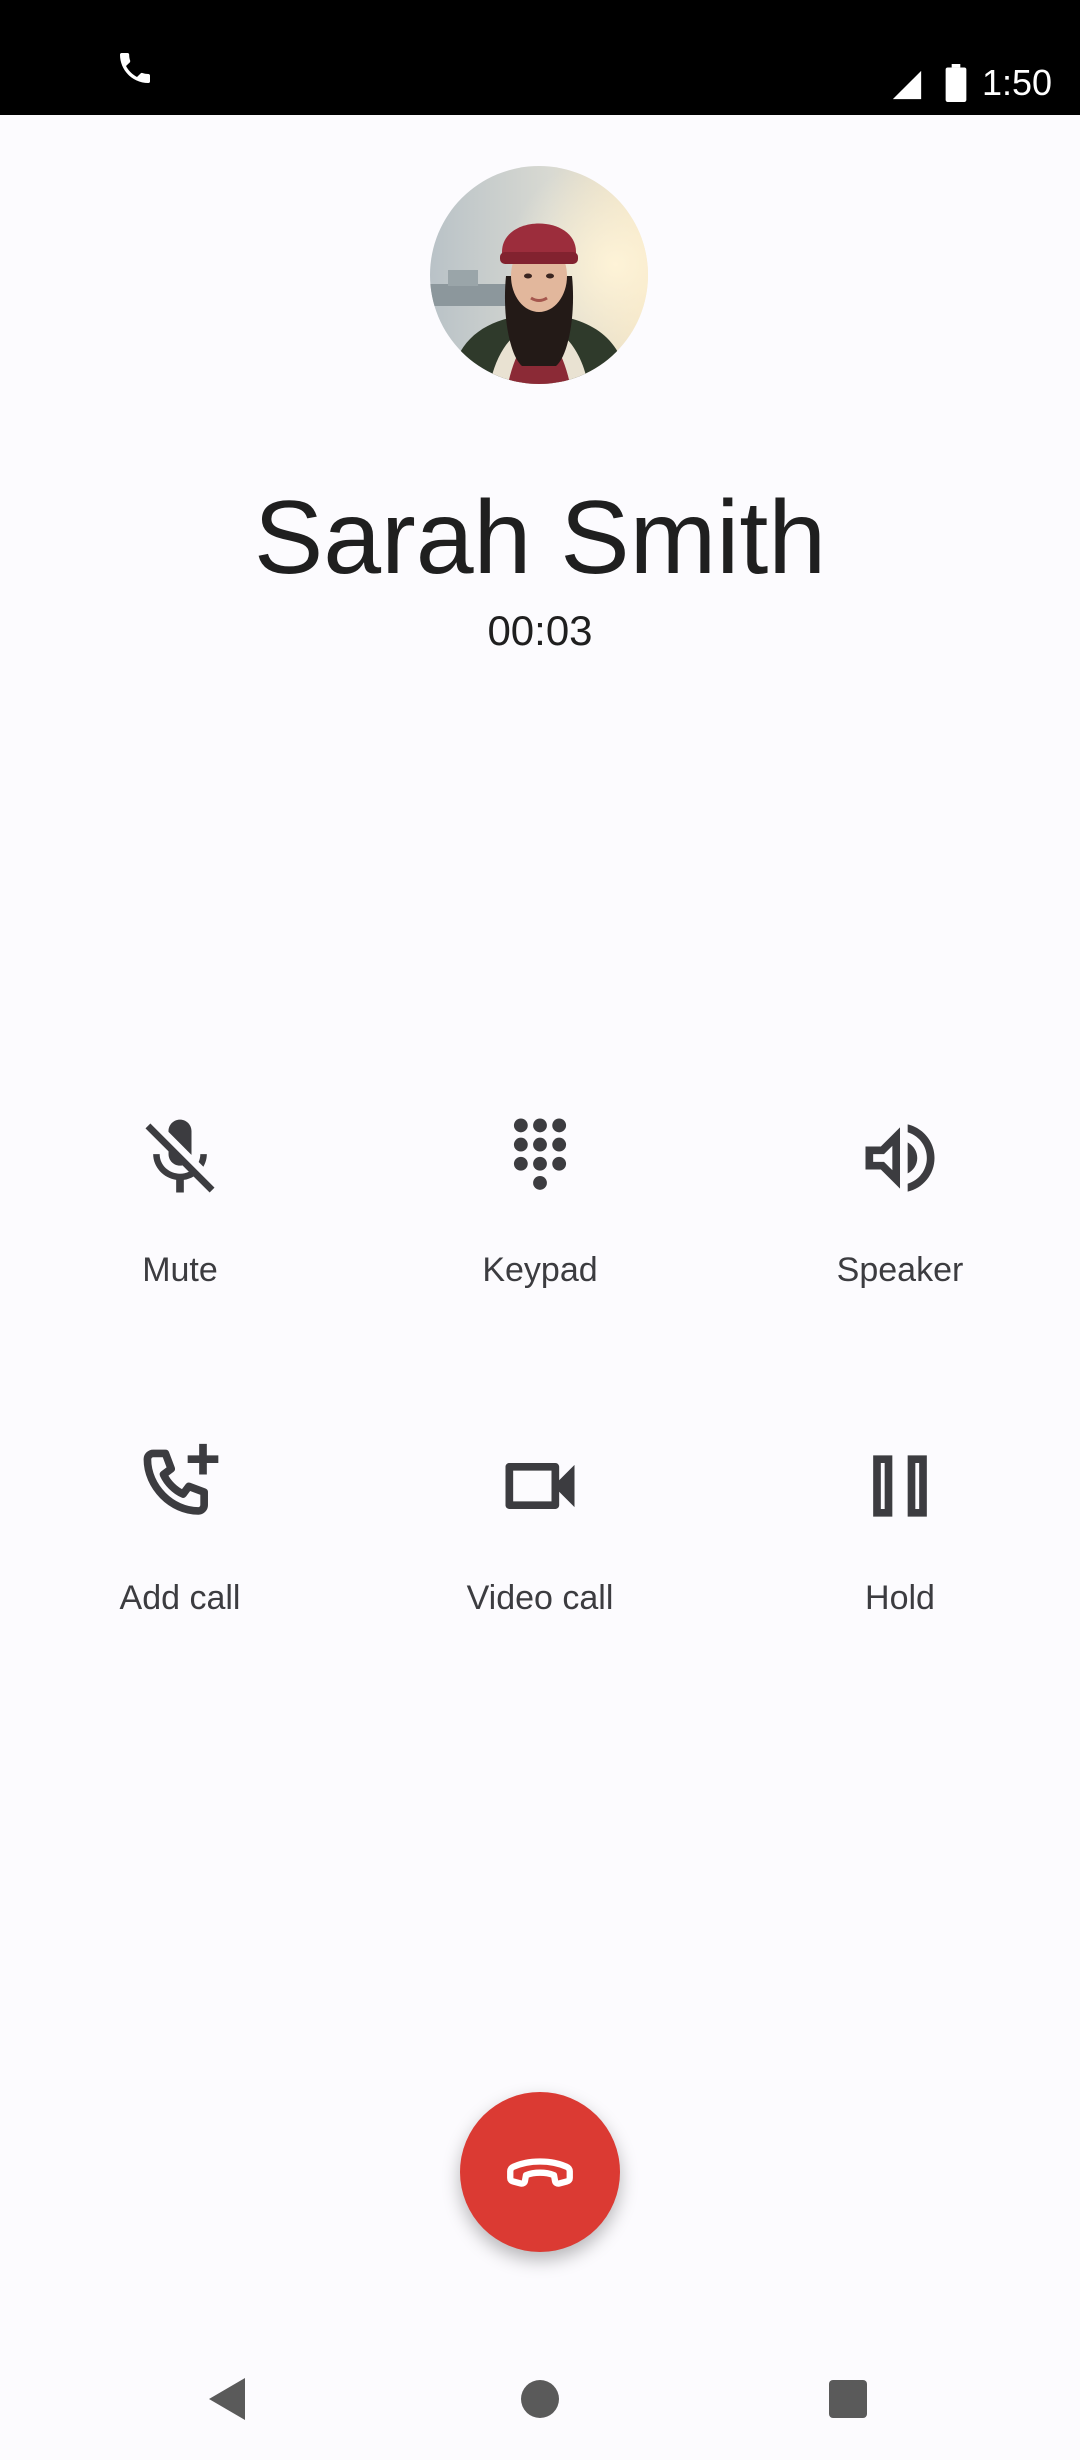 This screenshot has height=2460, width=1080. What do you see at coordinates (540, 1154) in the screenshot?
I see `dialpad-icon` at bounding box center [540, 1154].